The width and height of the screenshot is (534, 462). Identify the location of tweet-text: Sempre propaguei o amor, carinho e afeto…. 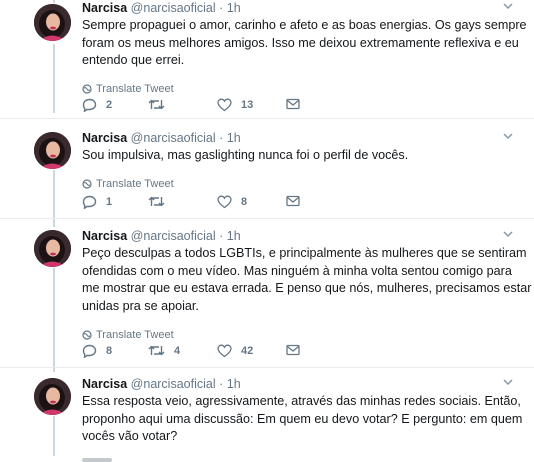
(304, 43).